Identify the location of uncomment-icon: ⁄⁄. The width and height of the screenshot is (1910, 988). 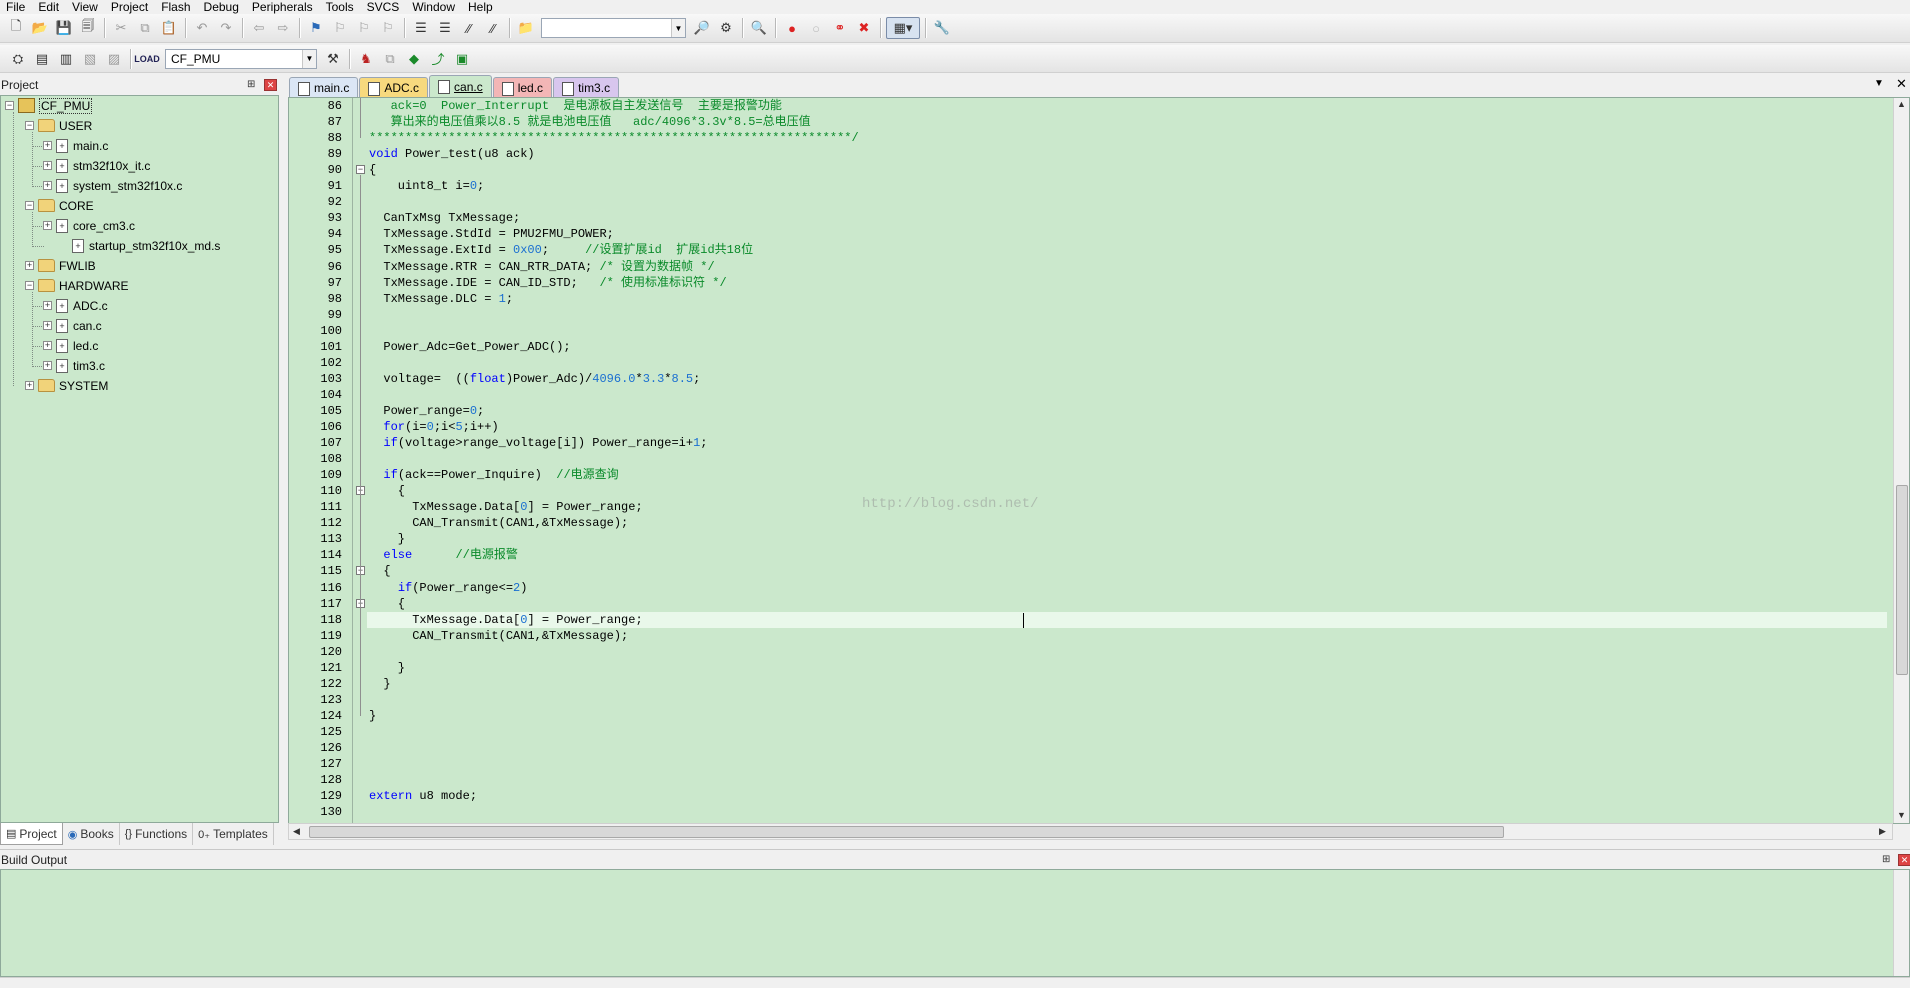
(493, 28).